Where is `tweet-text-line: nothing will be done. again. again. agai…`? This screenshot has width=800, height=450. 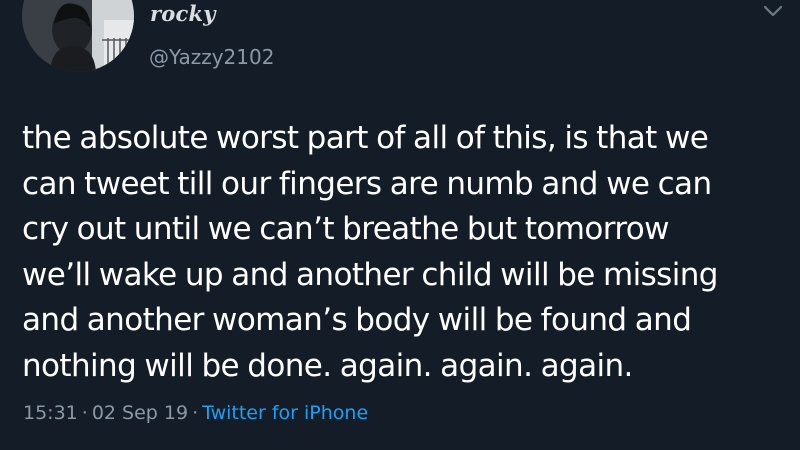
tweet-text-line: nothing will be done. again. again. agai… is located at coordinates (327, 365).